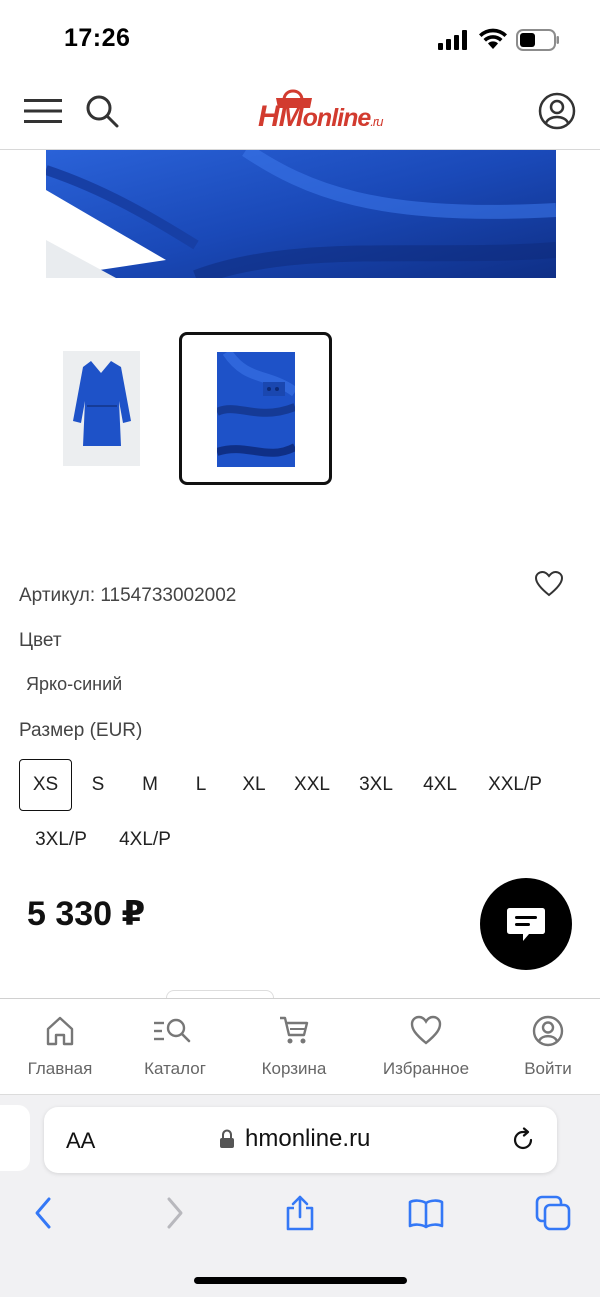  What do you see at coordinates (80, 1141) in the screenshot?
I see `text-size-button: AA` at bounding box center [80, 1141].